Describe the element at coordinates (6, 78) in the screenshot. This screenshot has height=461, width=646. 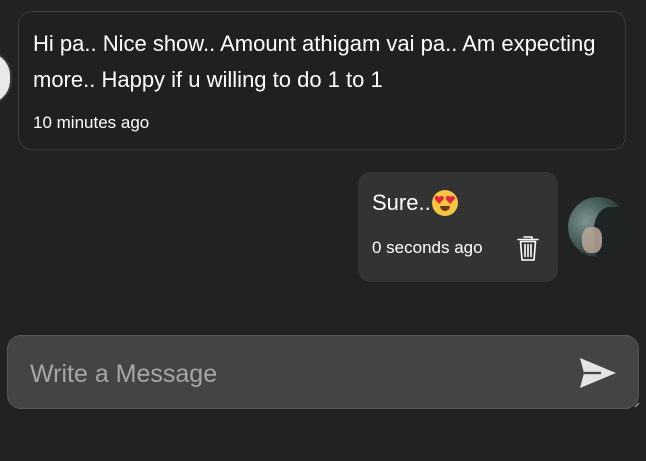
I see `sender-avatar` at that location.